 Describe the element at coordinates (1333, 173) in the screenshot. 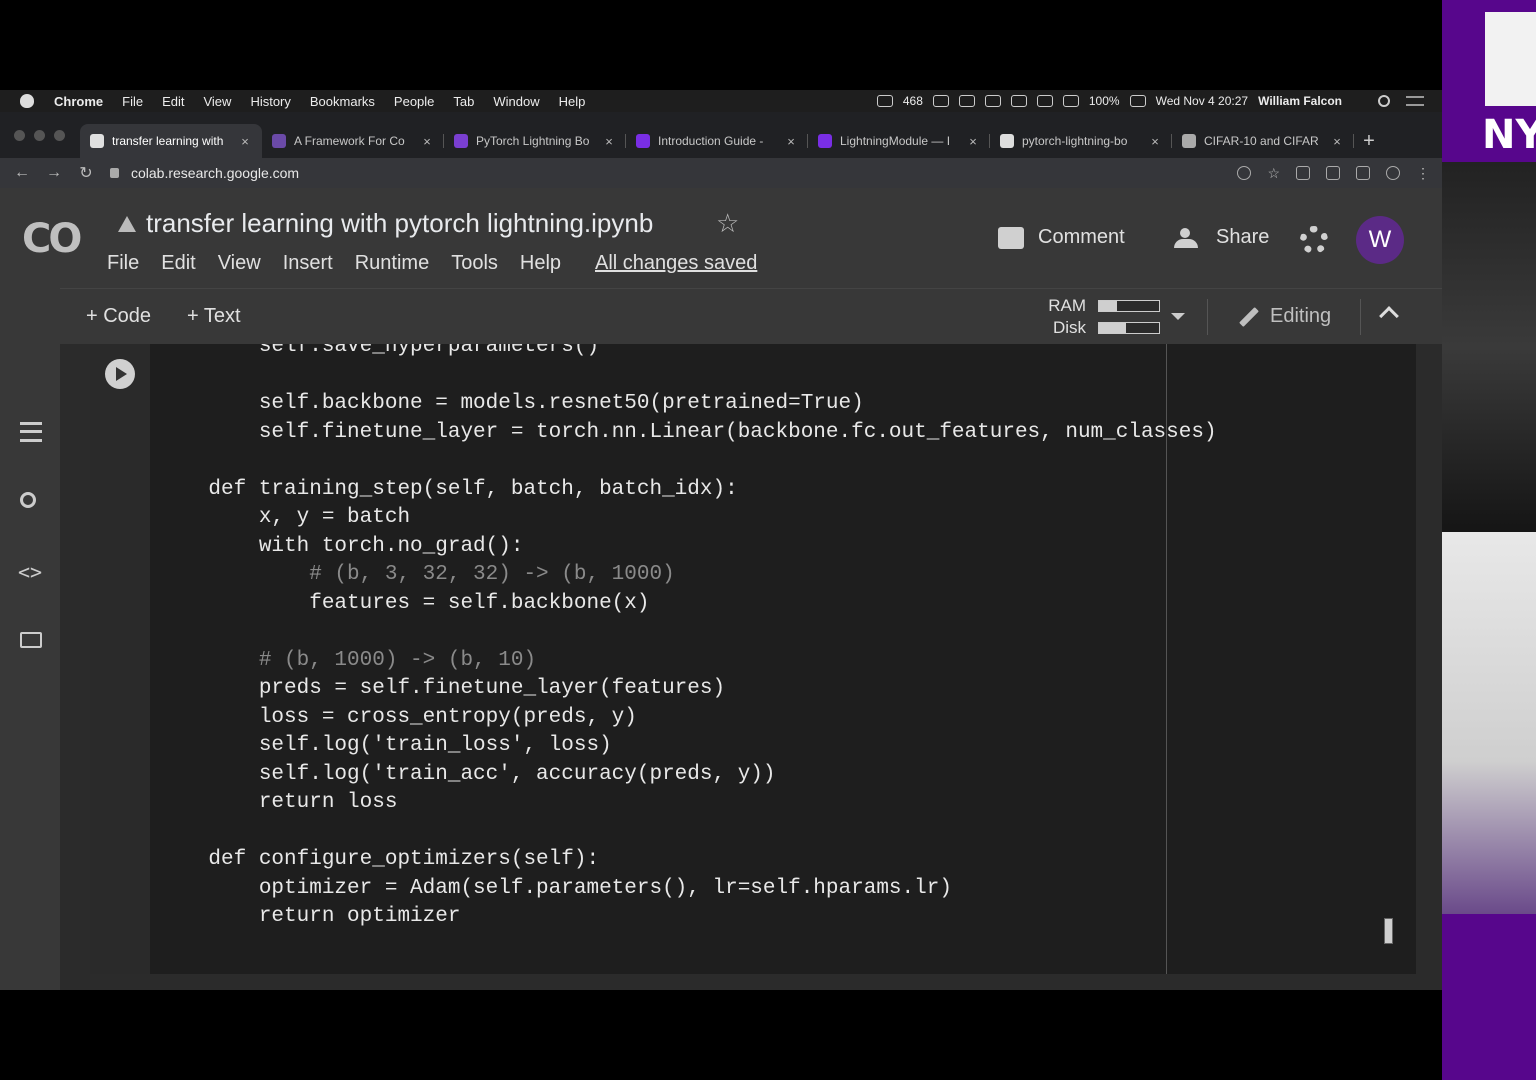

I see `lock-extension-icon` at that location.